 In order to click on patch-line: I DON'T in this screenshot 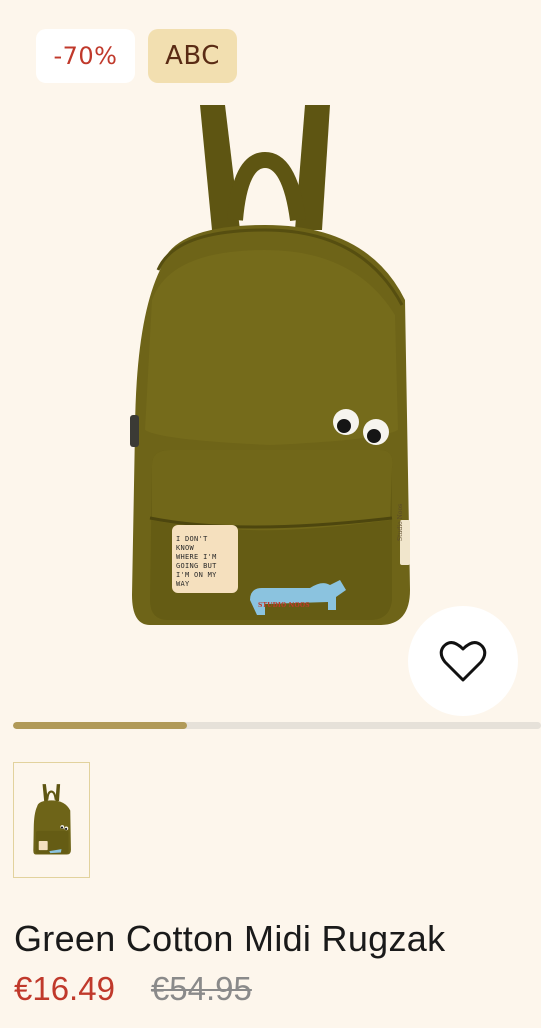, I will do `click(192, 539)`.